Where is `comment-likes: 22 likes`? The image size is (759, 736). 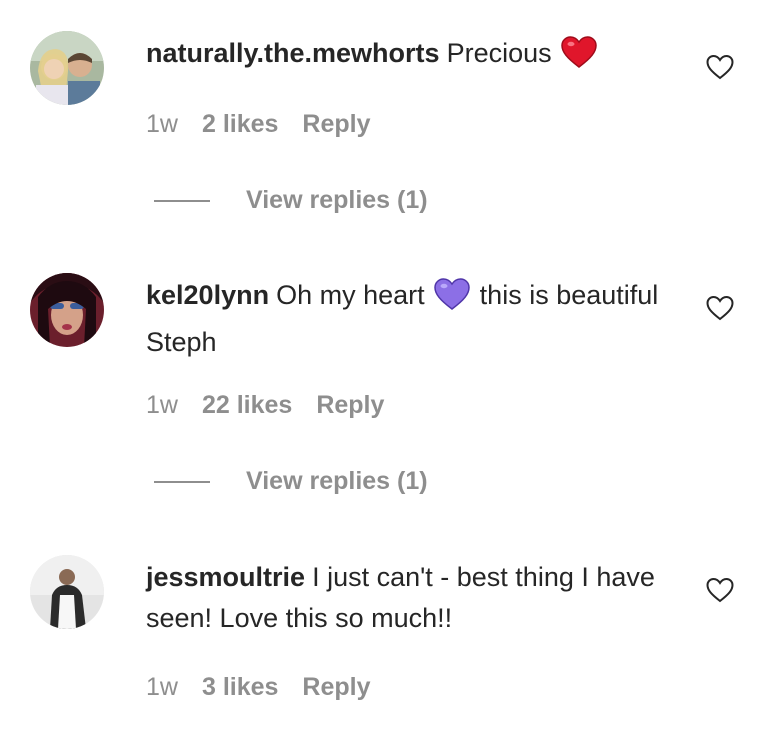
comment-likes: 22 likes is located at coordinates (247, 405).